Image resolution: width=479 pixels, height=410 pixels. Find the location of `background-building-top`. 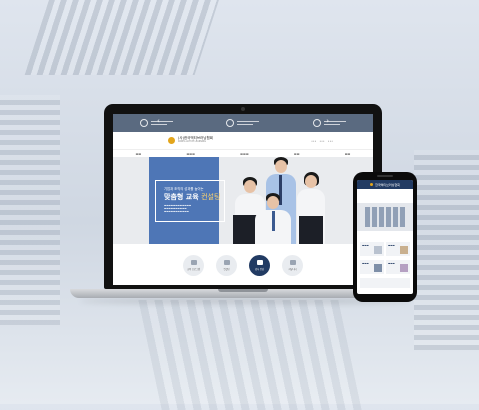

background-building-top is located at coordinates (125, 37).